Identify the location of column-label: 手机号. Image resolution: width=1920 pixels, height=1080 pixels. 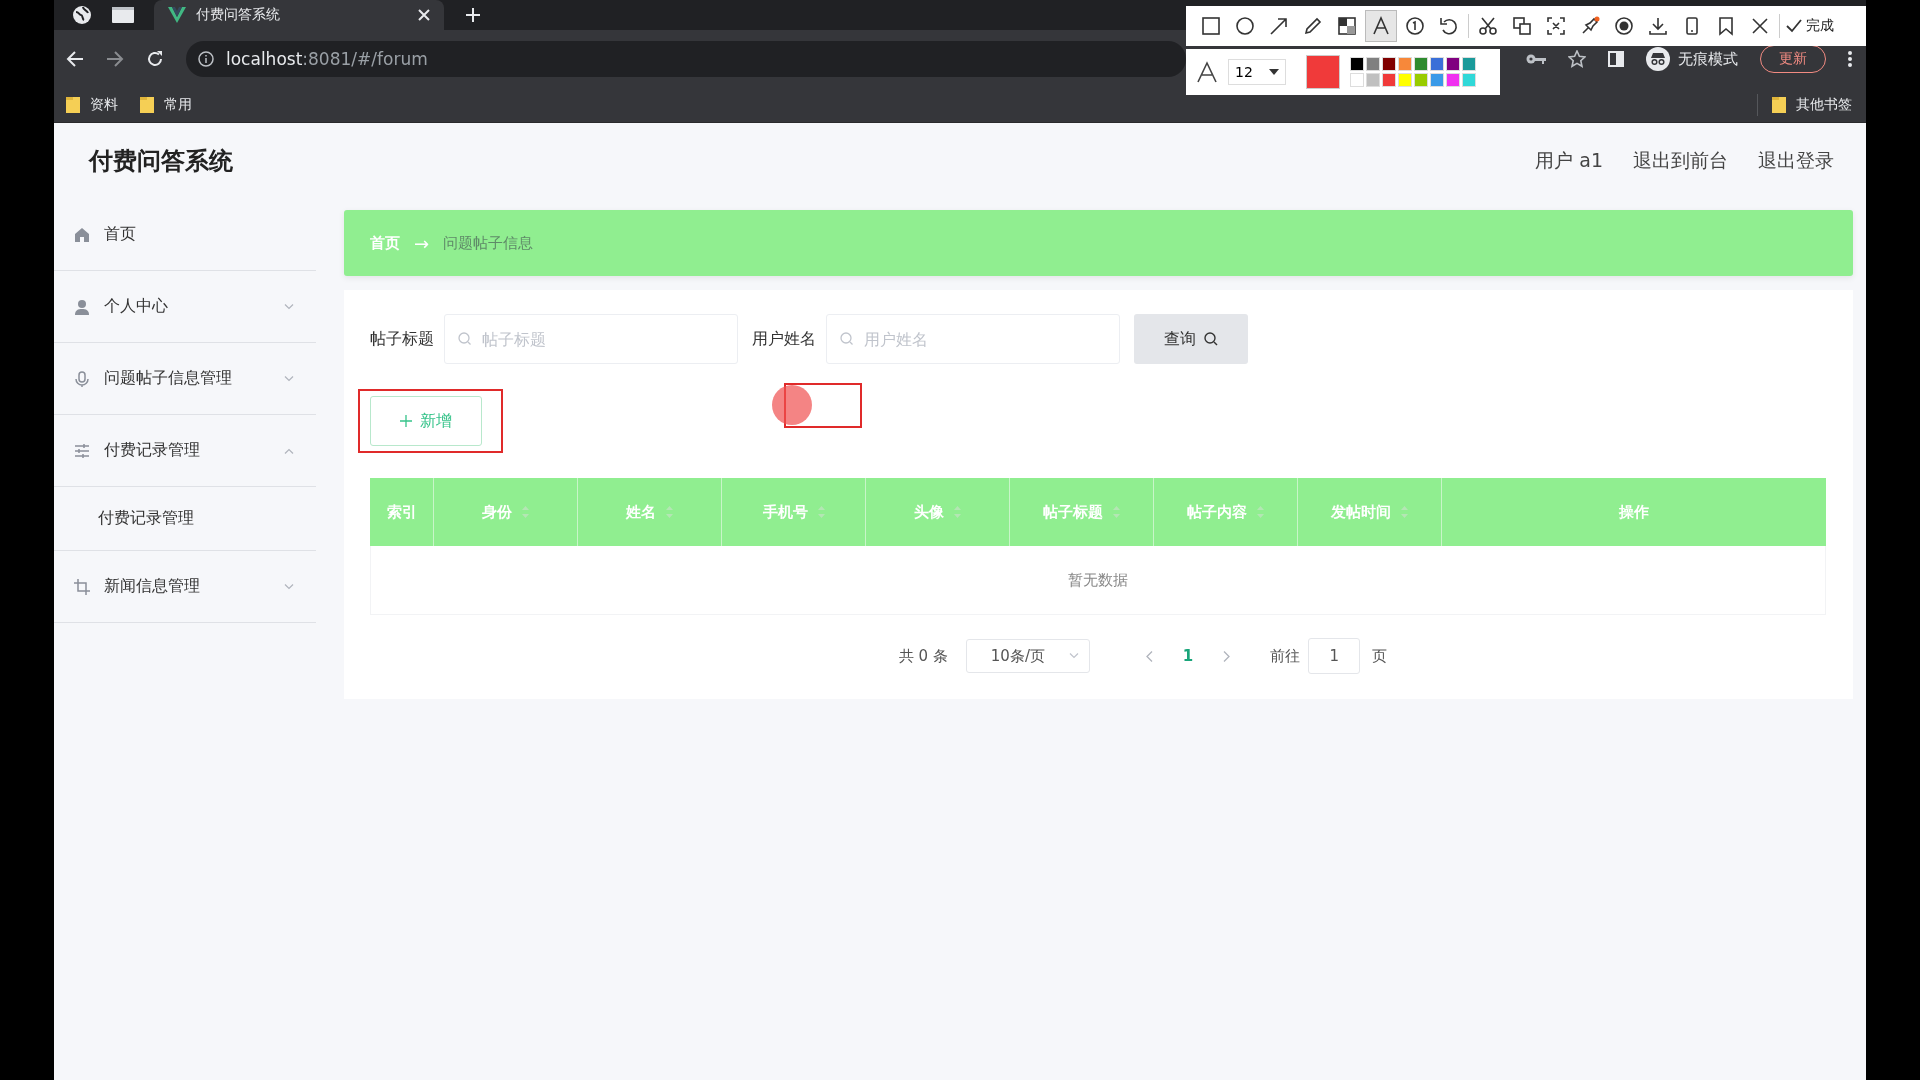
(785, 512).